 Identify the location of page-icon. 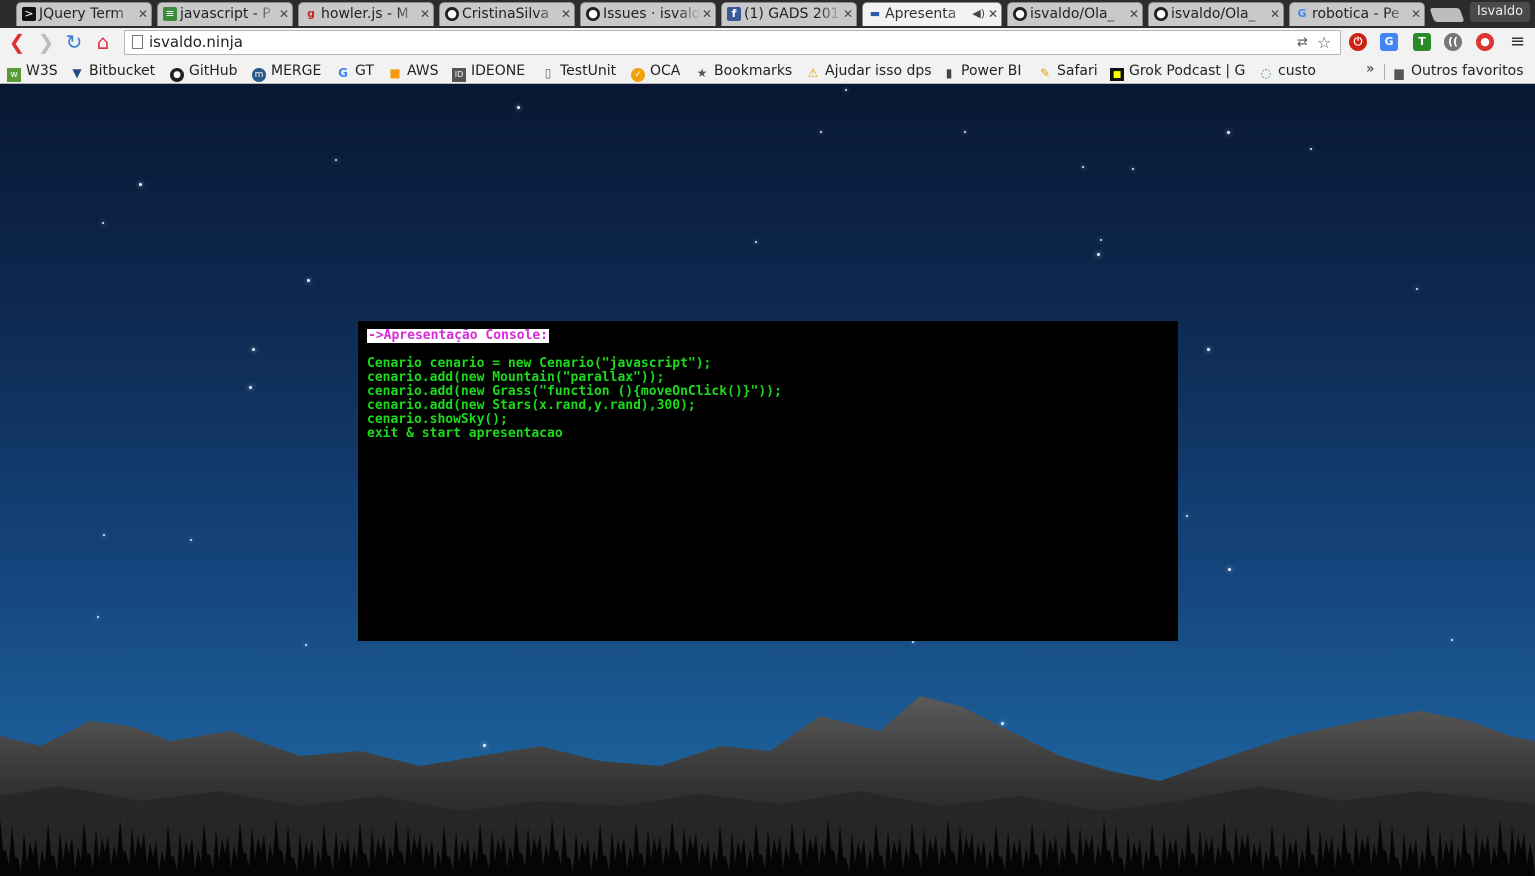
(137, 42).